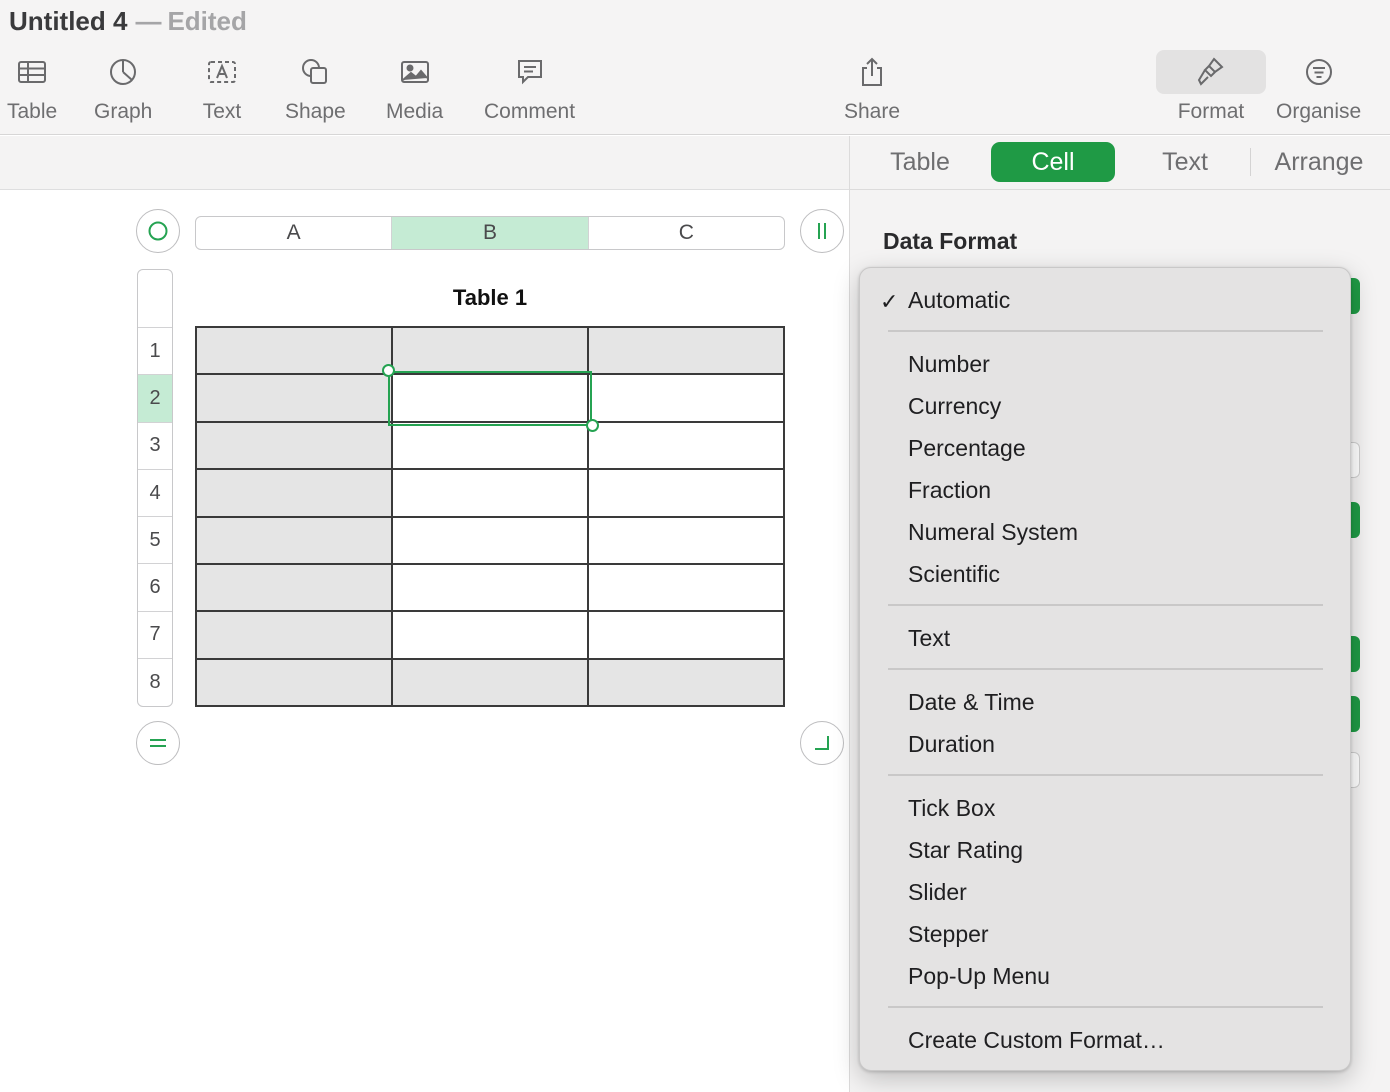 This screenshot has height=1092, width=1390. What do you see at coordinates (954, 574) in the screenshot?
I see `menu-item-scientific: Scientific` at bounding box center [954, 574].